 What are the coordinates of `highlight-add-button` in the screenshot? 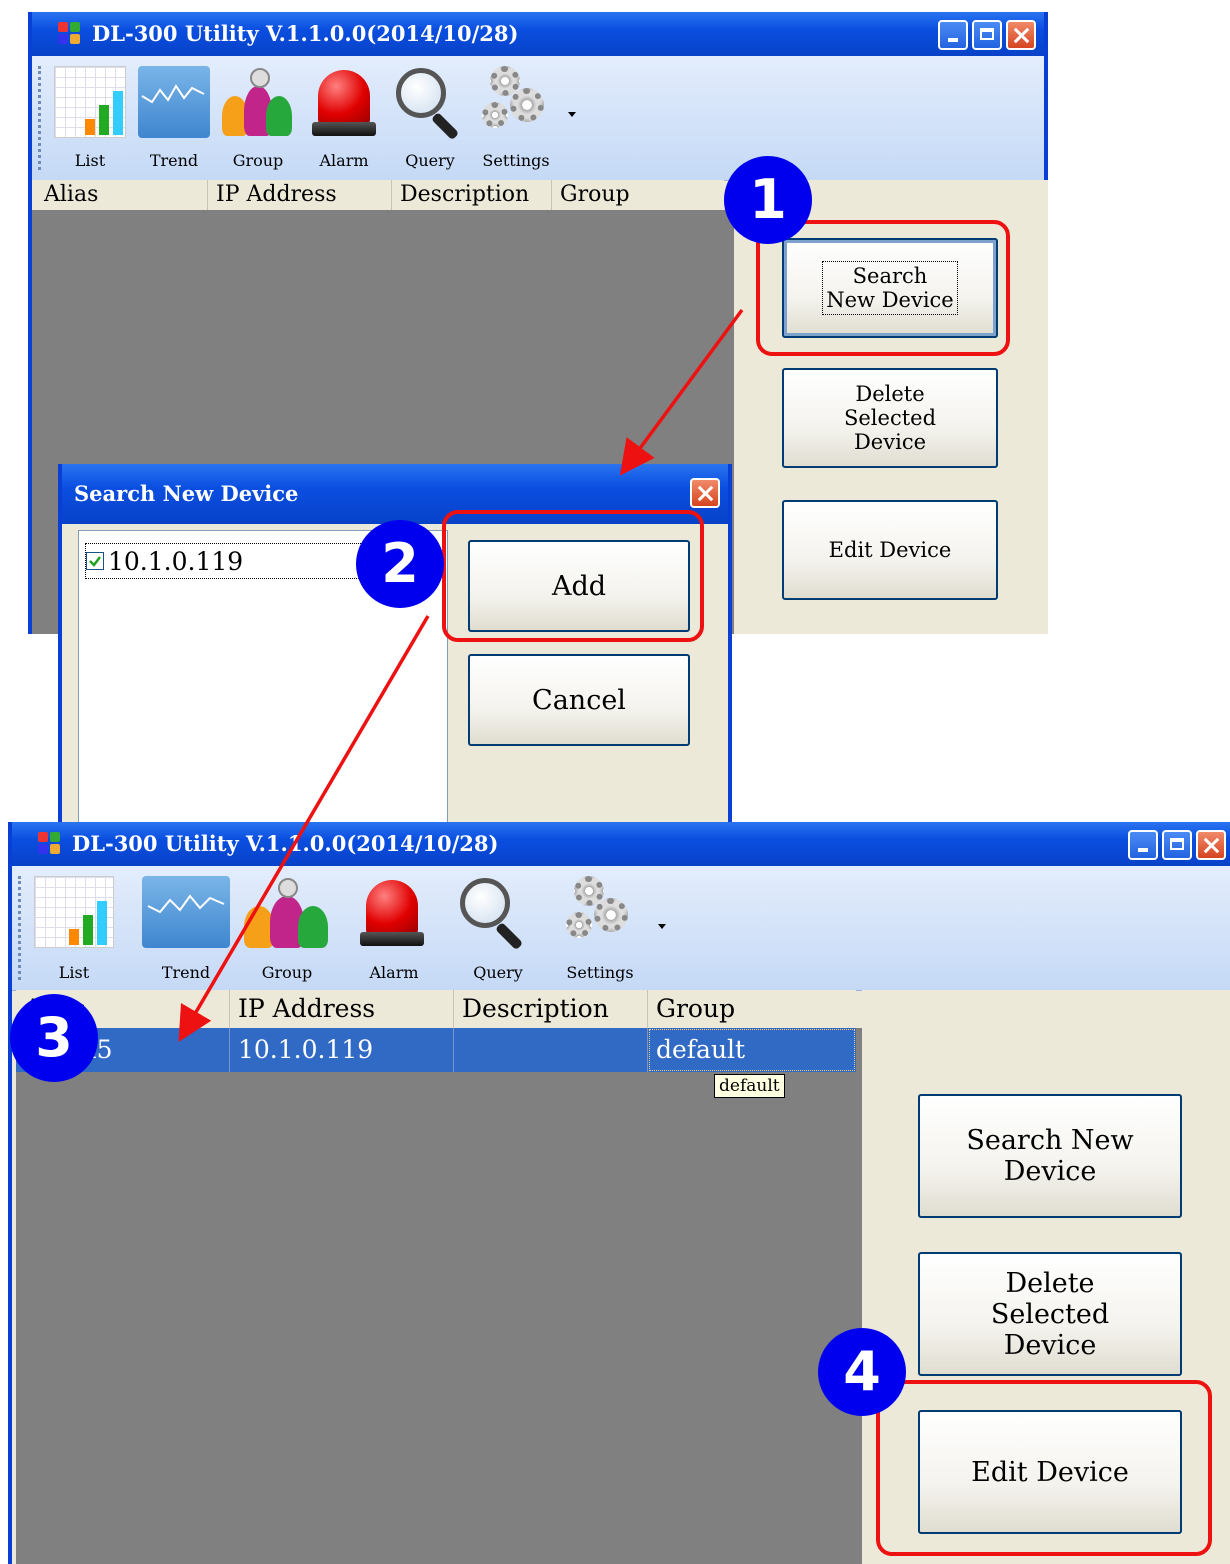 It's located at (573, 576).